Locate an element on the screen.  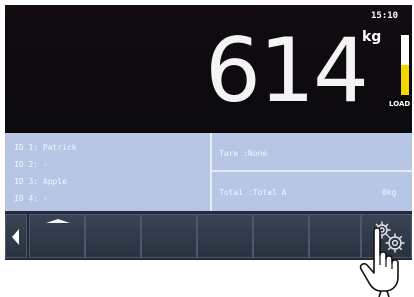
total-text: Total :Total A is located at coordinates (253, 192).